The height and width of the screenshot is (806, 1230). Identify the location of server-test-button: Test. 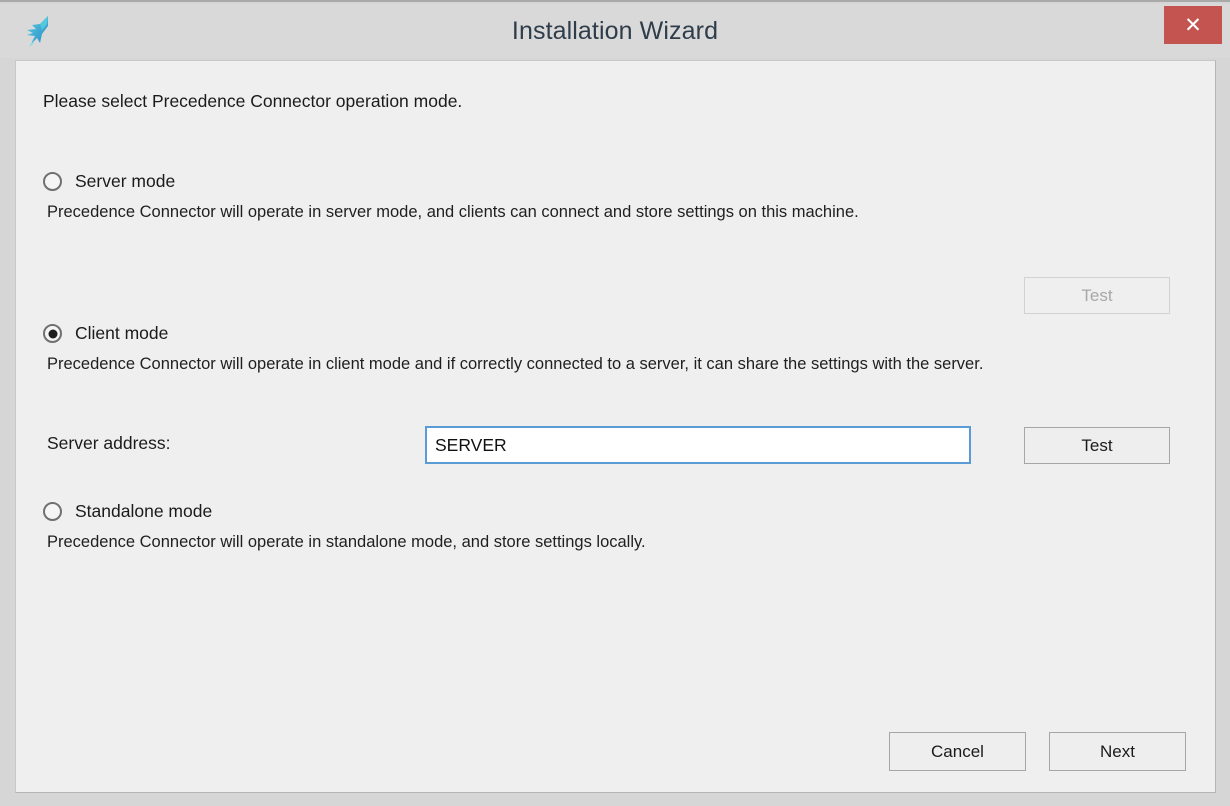
(1097, 295).